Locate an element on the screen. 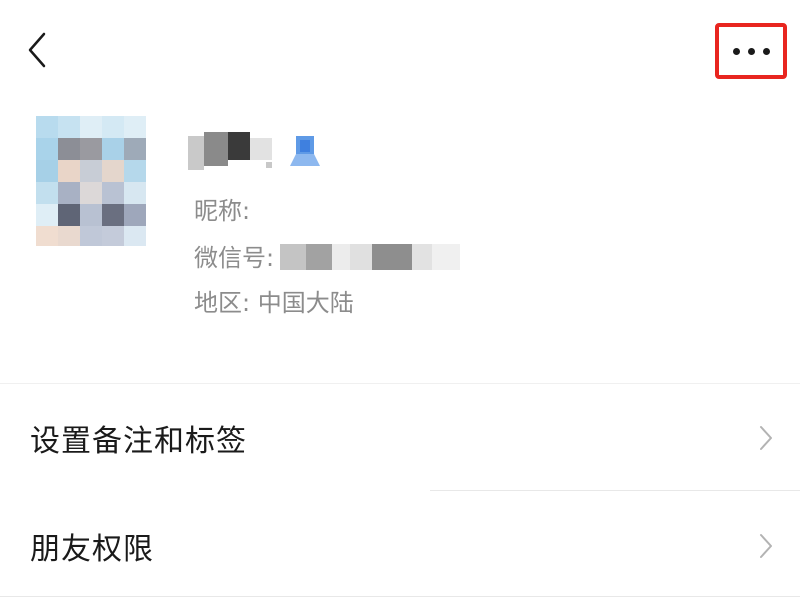 Image resolution: width=800 pixels, height=600 pixels. ellipsis-icon is located at coordinates (736, 51).